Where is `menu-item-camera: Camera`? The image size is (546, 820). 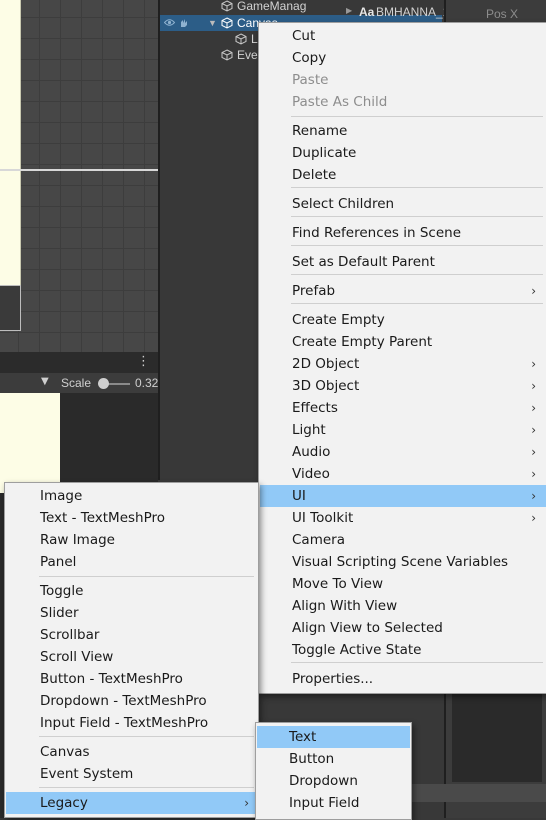
menu-item-camera: Camera is located at coordinates (403, 540).